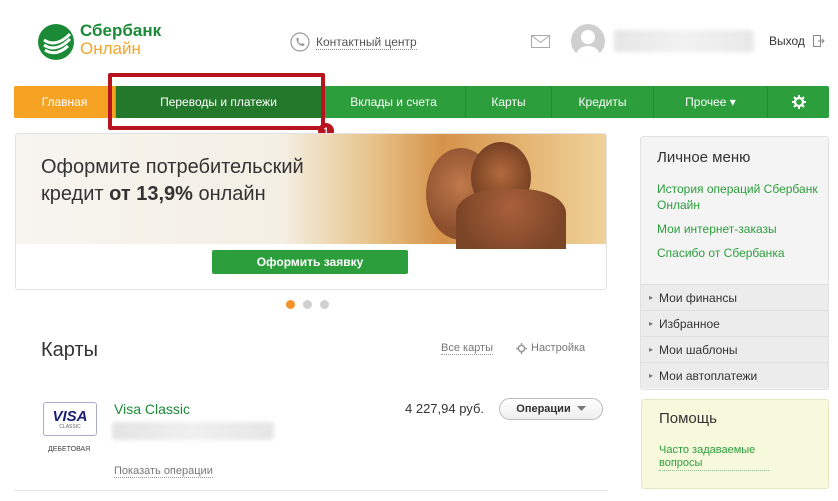  What do you see at coordinates (540, 41) in the screenshot?
I see `mail-icon` at bounding box center [540, 41].